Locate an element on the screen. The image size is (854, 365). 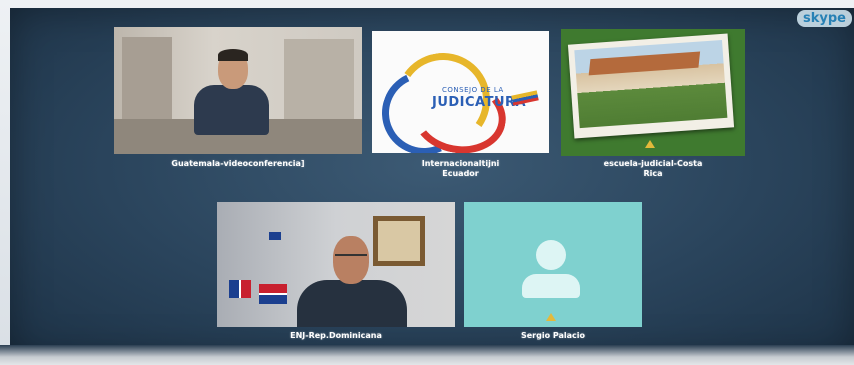
participant-tile-costa-rica is located at coordinates (653, 92).